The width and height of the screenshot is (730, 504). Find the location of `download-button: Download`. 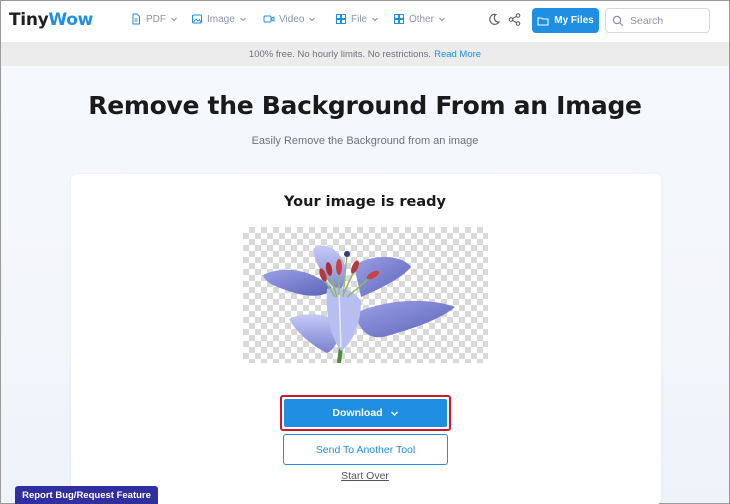

download-button: Download is located at coordinates (365, 413).